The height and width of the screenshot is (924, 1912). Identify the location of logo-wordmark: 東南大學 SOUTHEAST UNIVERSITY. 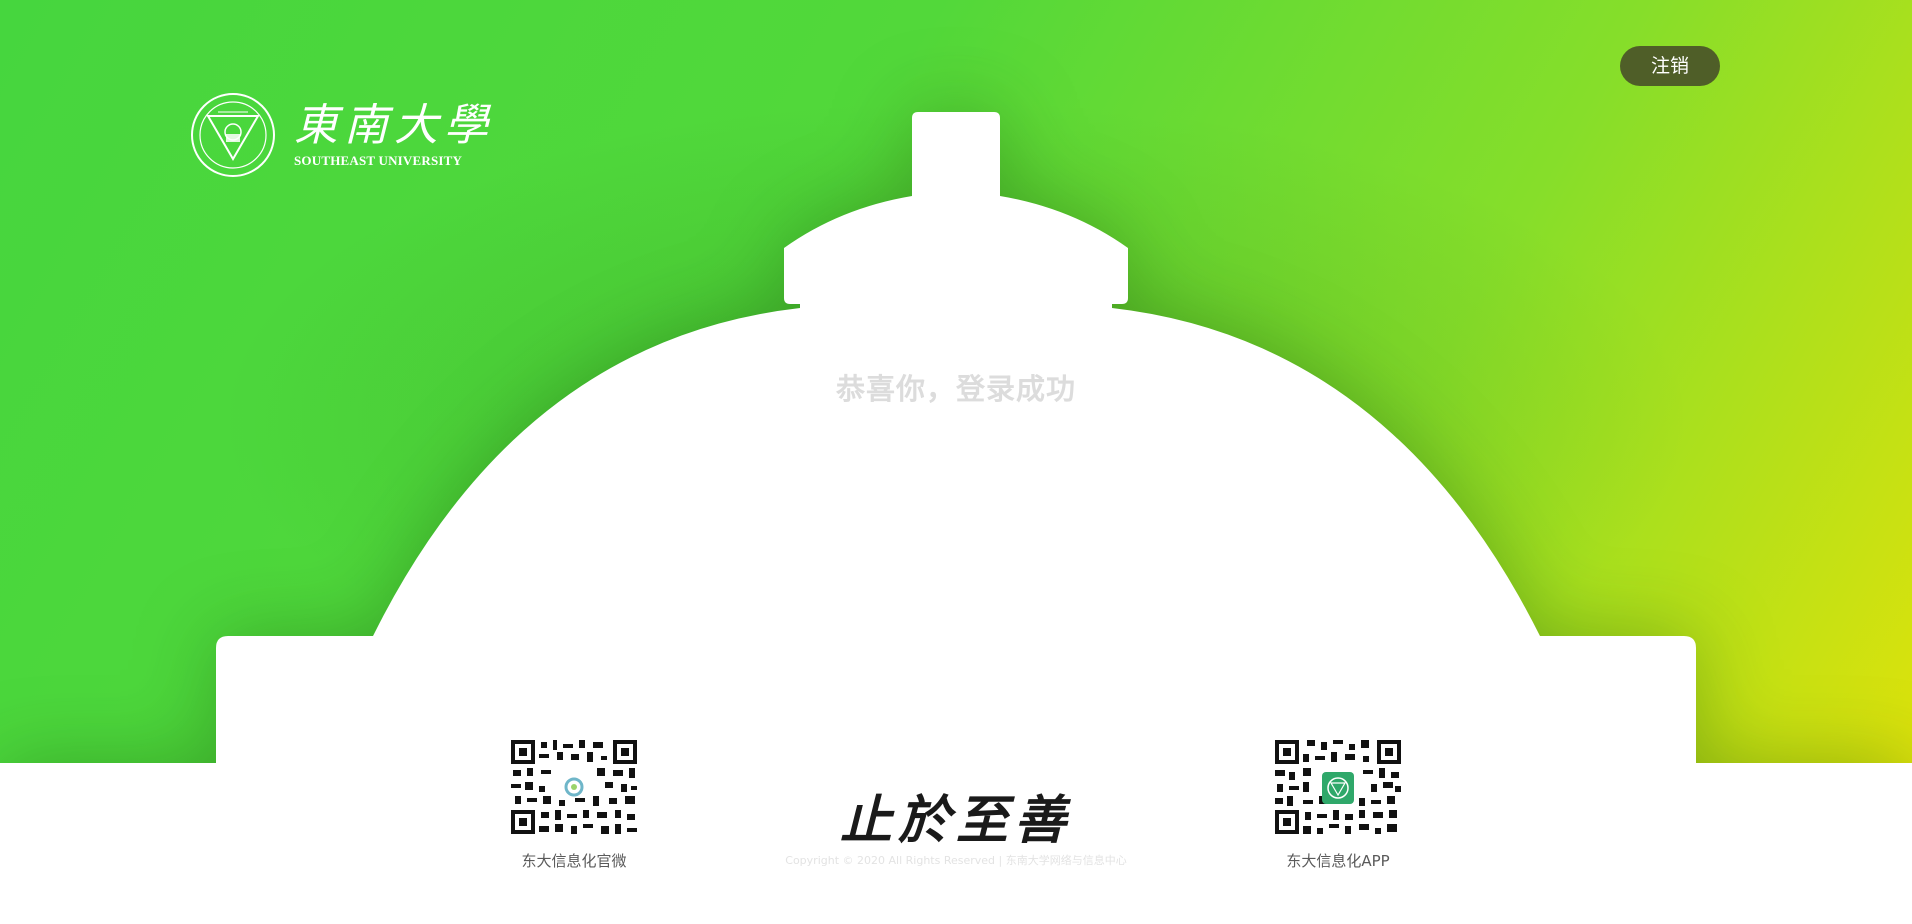
(394, 135).